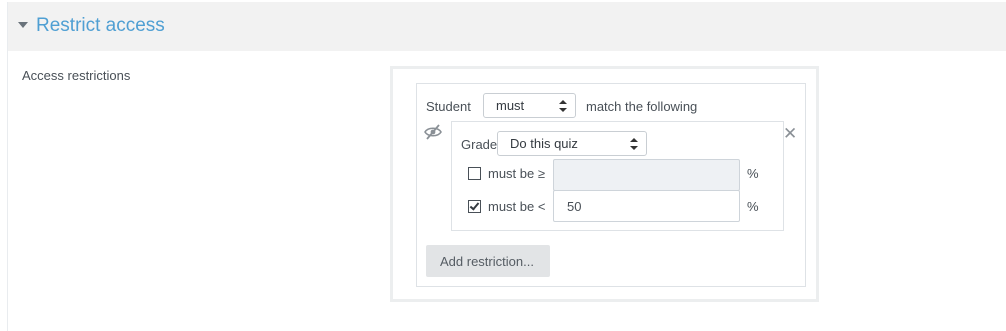 The image size is (1006, 331). I want to click on match-select: must, so click(529, 105).